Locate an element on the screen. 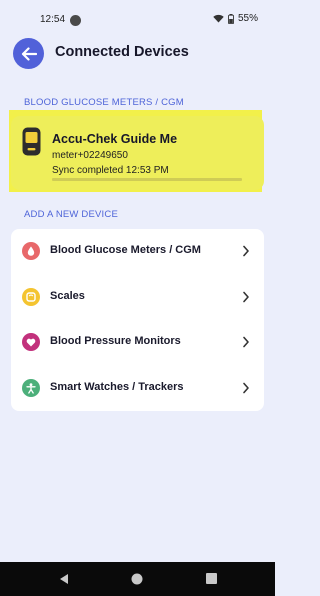  sync-progress-bar is located at coordinates (147, 179).